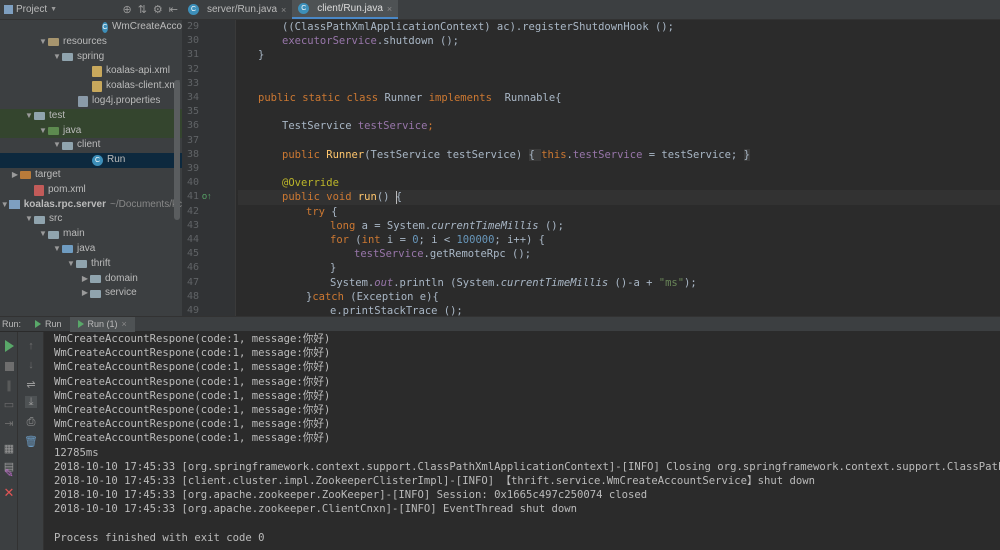  I want to click on tree-item: ▼ client, so click(91, 145).